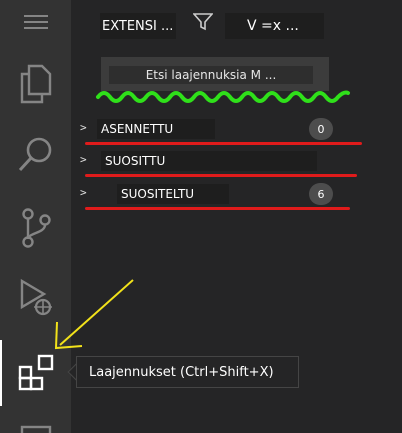 The image size is (402, 433). I want to click on section-installed-label: ASENNETTU, so click(156, 129).